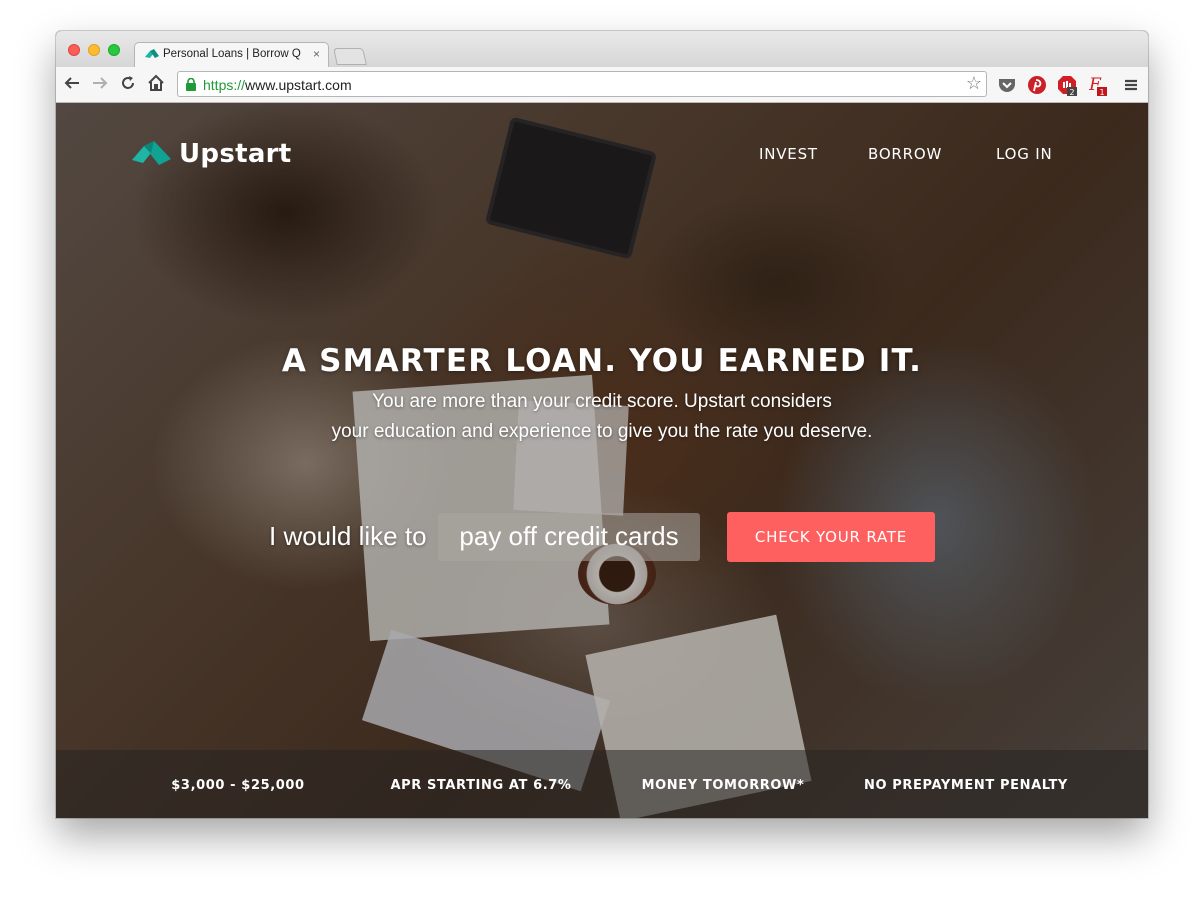 The image size is (1204, 899). I want to click on forward-arrow-icon, so click(100, 83).